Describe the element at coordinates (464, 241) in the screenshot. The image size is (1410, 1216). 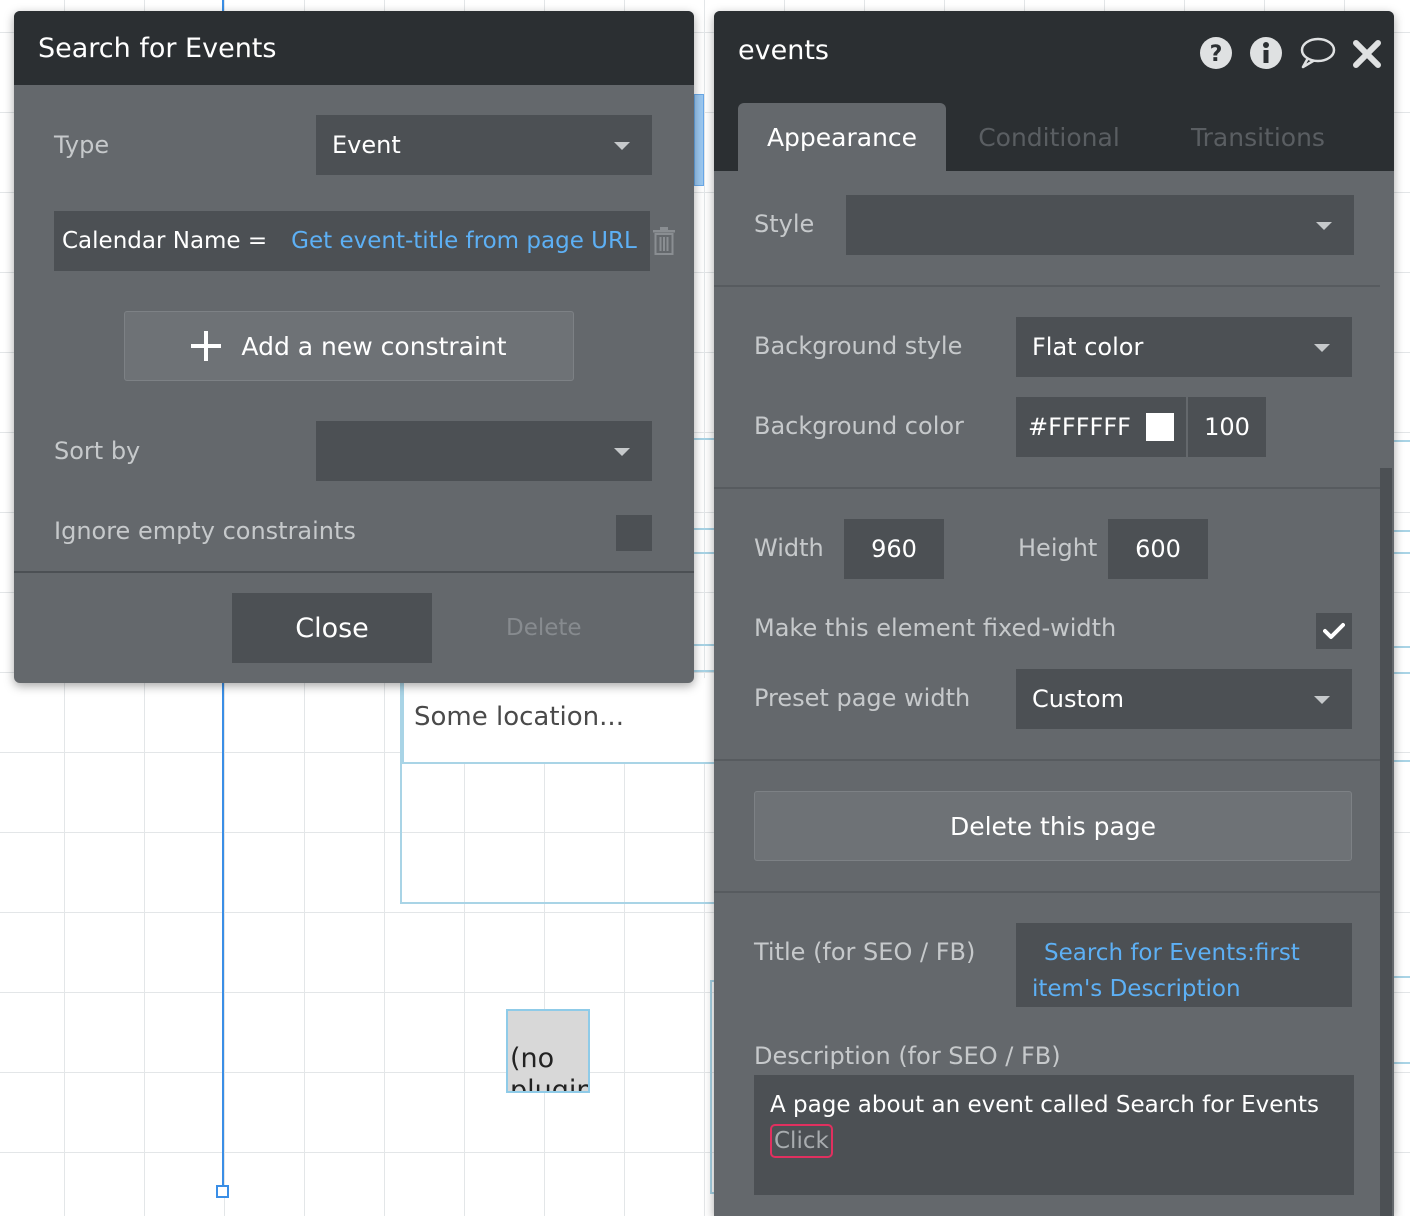
I see `constraint-dynamic-value: Get event-title from page URL` at that location.